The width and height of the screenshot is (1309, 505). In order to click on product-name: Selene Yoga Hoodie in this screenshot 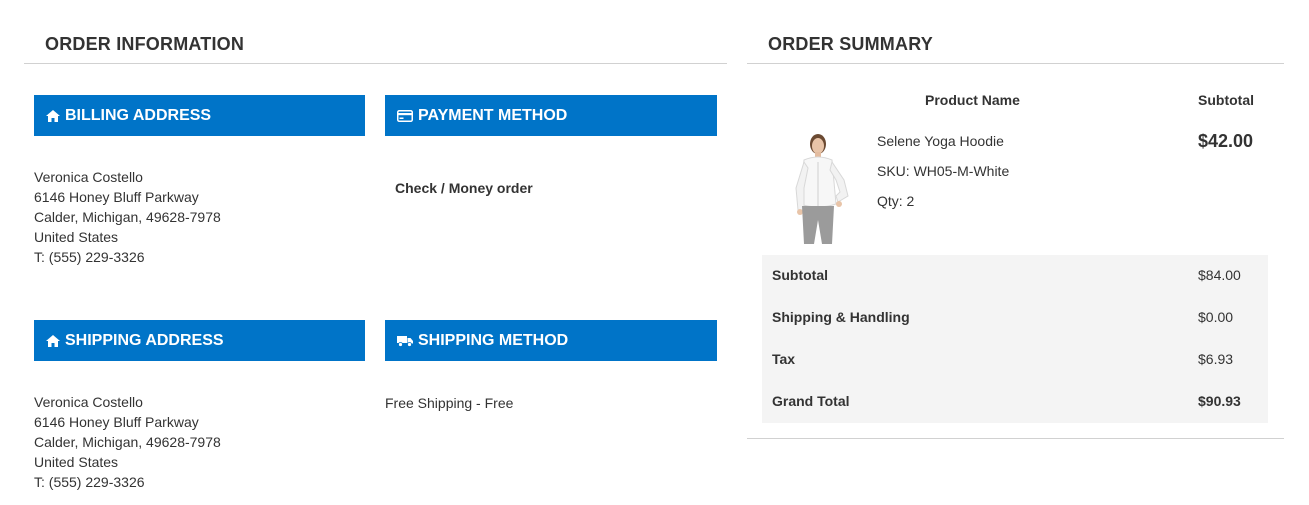, I will do `click(940, 141)`.